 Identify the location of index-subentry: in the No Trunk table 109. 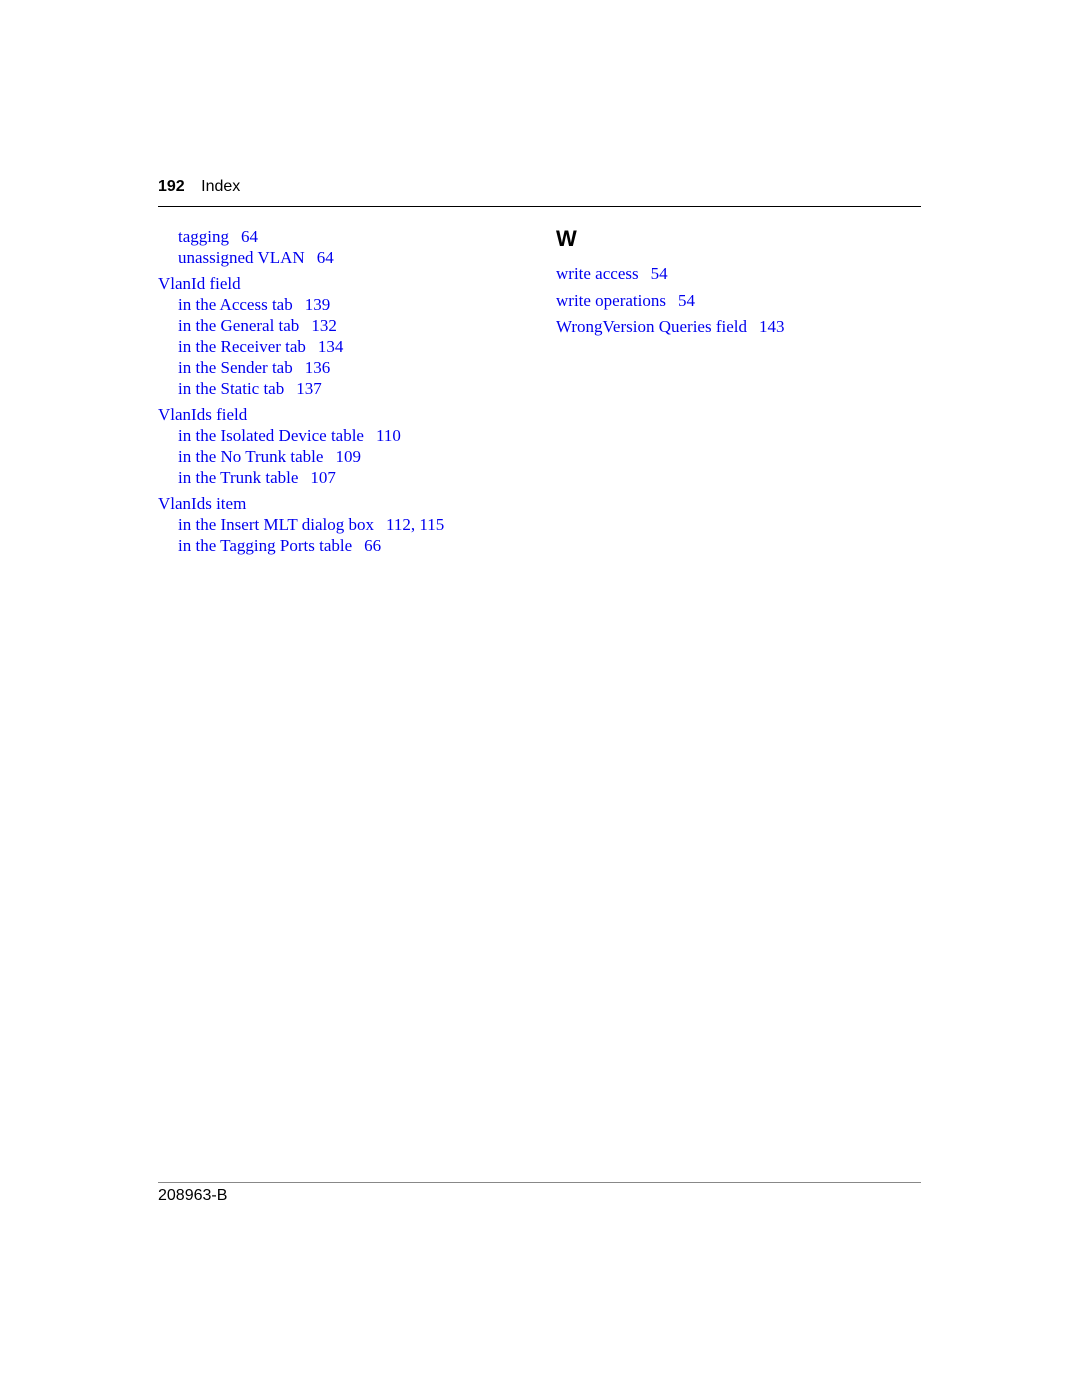
(343, 456).